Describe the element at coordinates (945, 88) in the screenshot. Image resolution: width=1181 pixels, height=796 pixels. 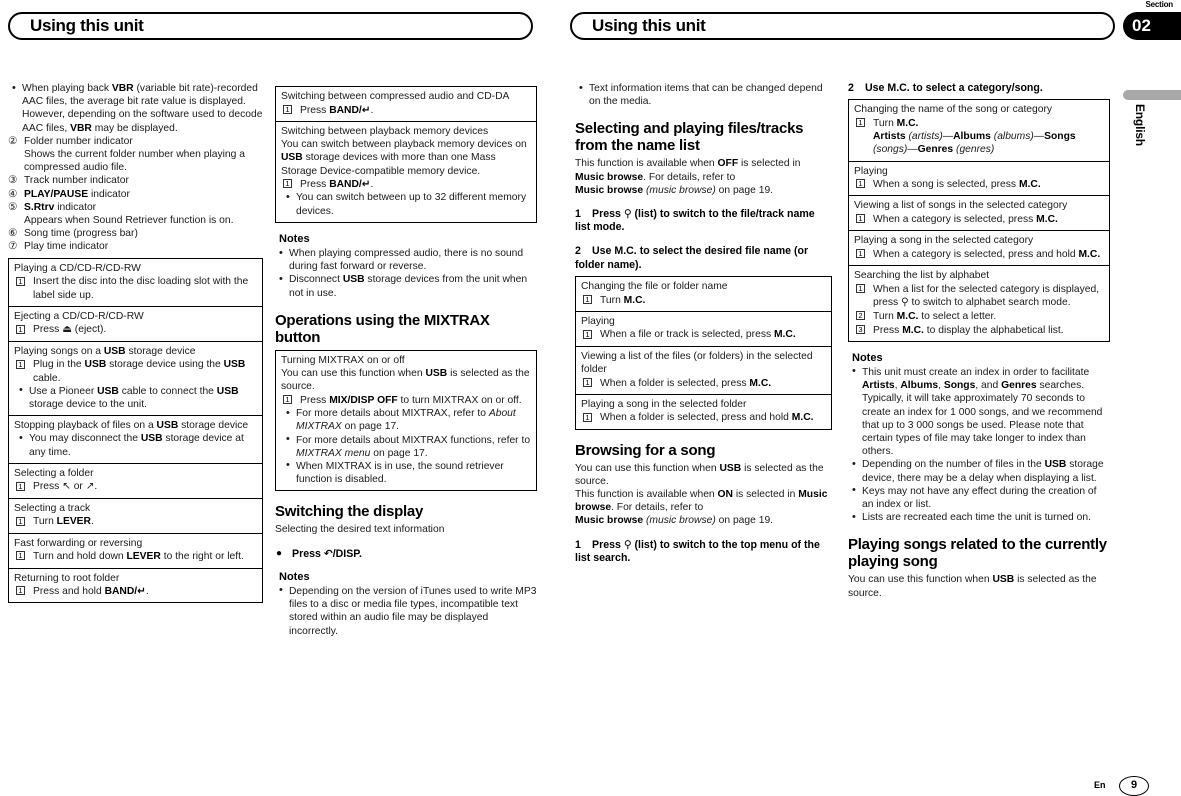
I see `category-step-2: 2 Use M.C. to select a category/song.` at that location.